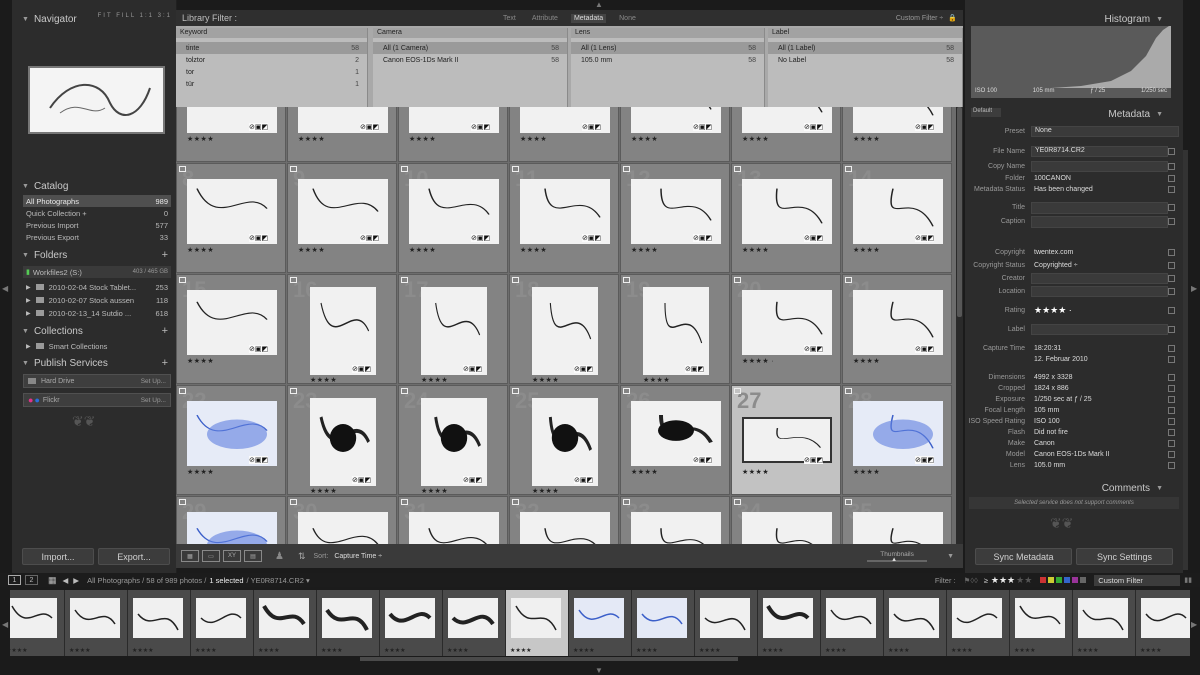 The width and height of the screenshot is (1200, 675). Describe the element at coordinates (165, 331) in the screenshot. I see `add-collection-icon: +` at that location.